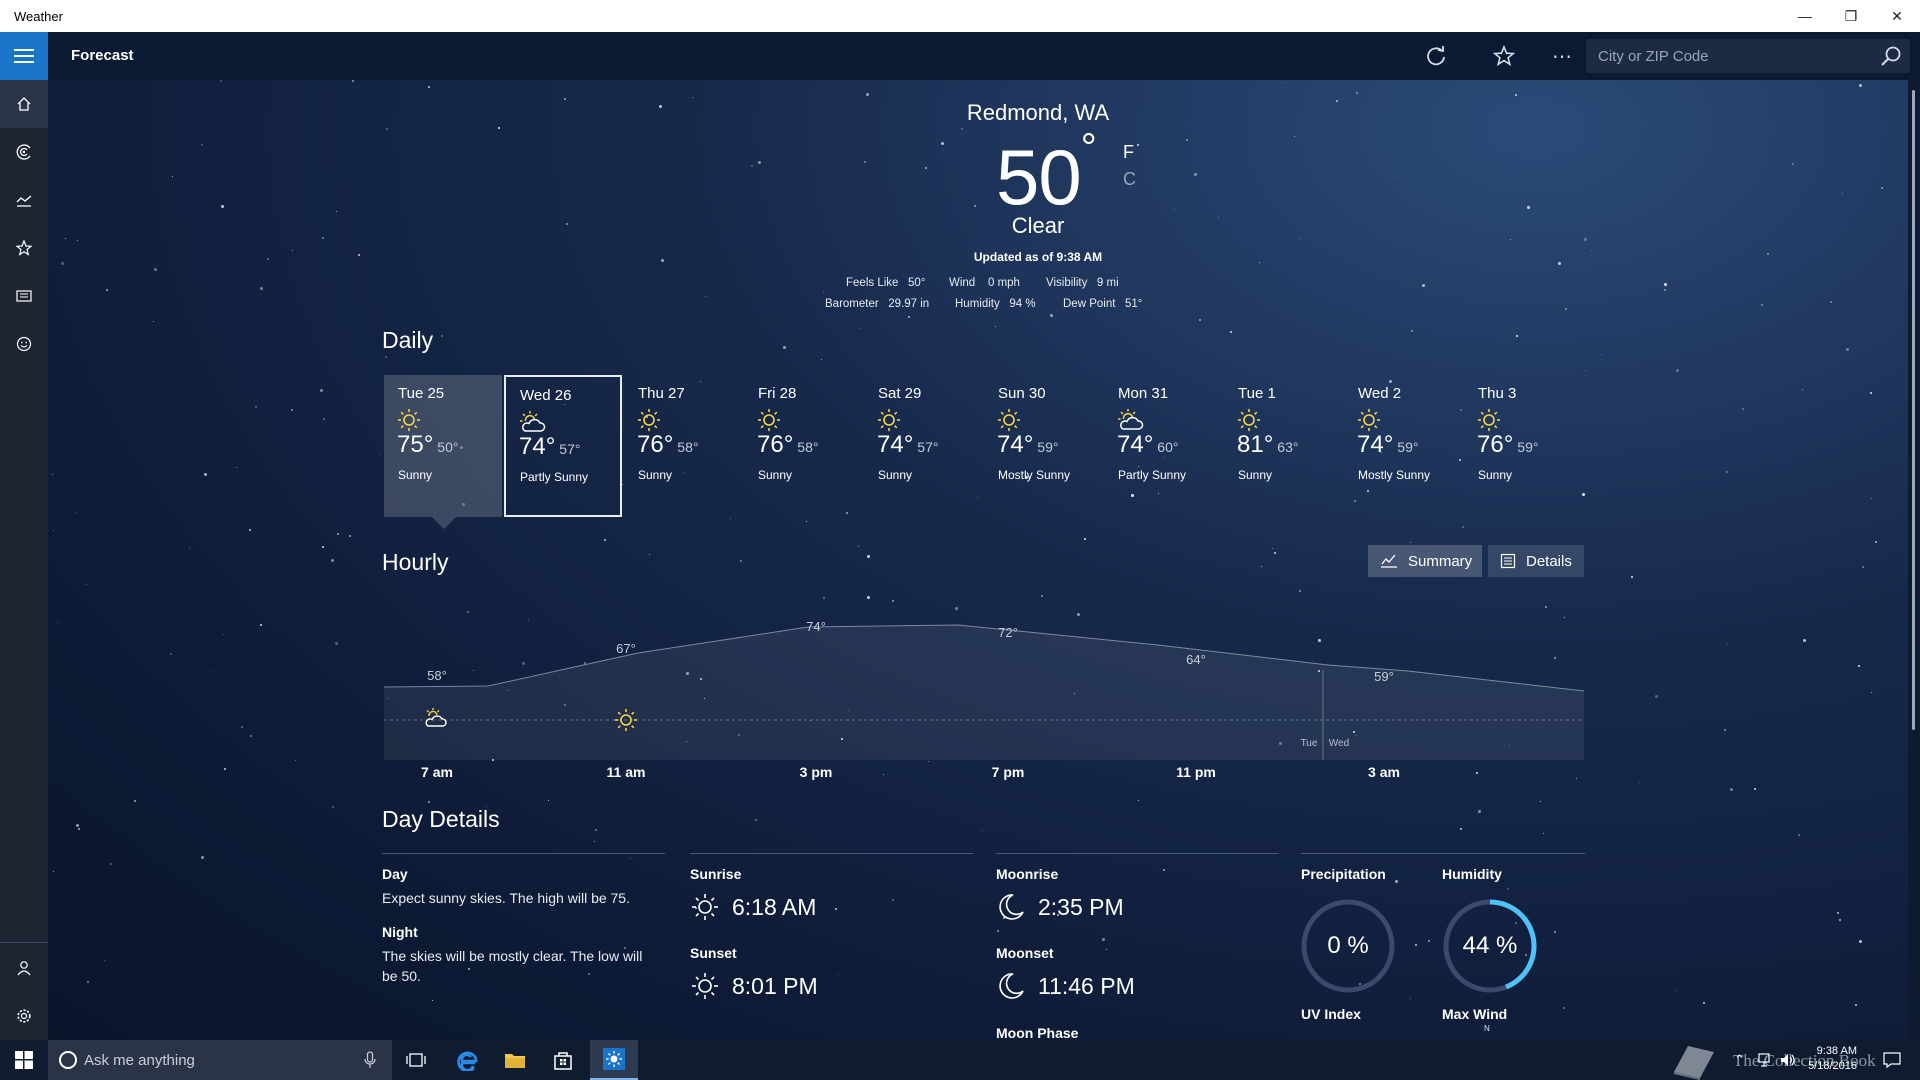 The width and height of the screenshot is (1920, 1080). Describe the element at coordinates (24, 968) in the screenshot. I see `nav-account` at that location.